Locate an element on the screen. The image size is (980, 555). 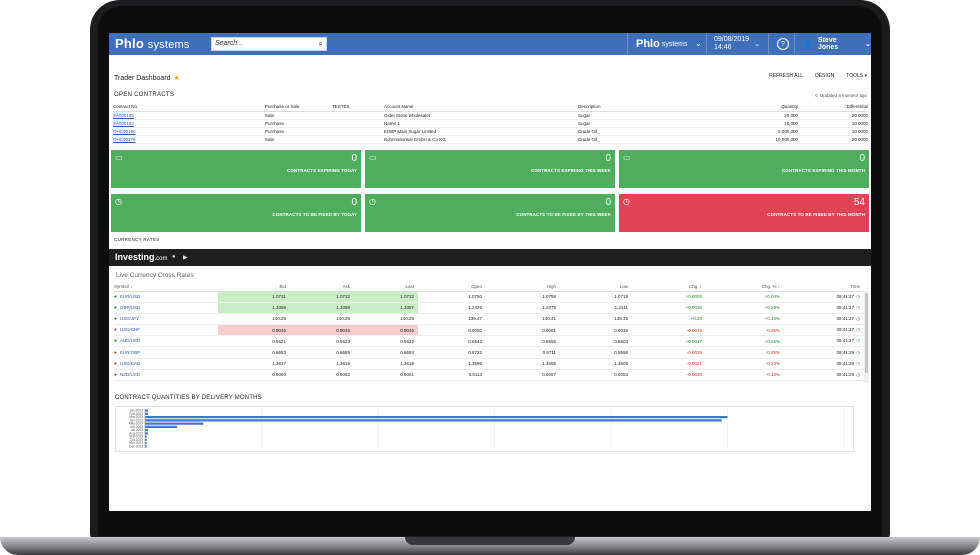
rate-time: 09:41:28 ◷ is located at coordinates (824, 364).